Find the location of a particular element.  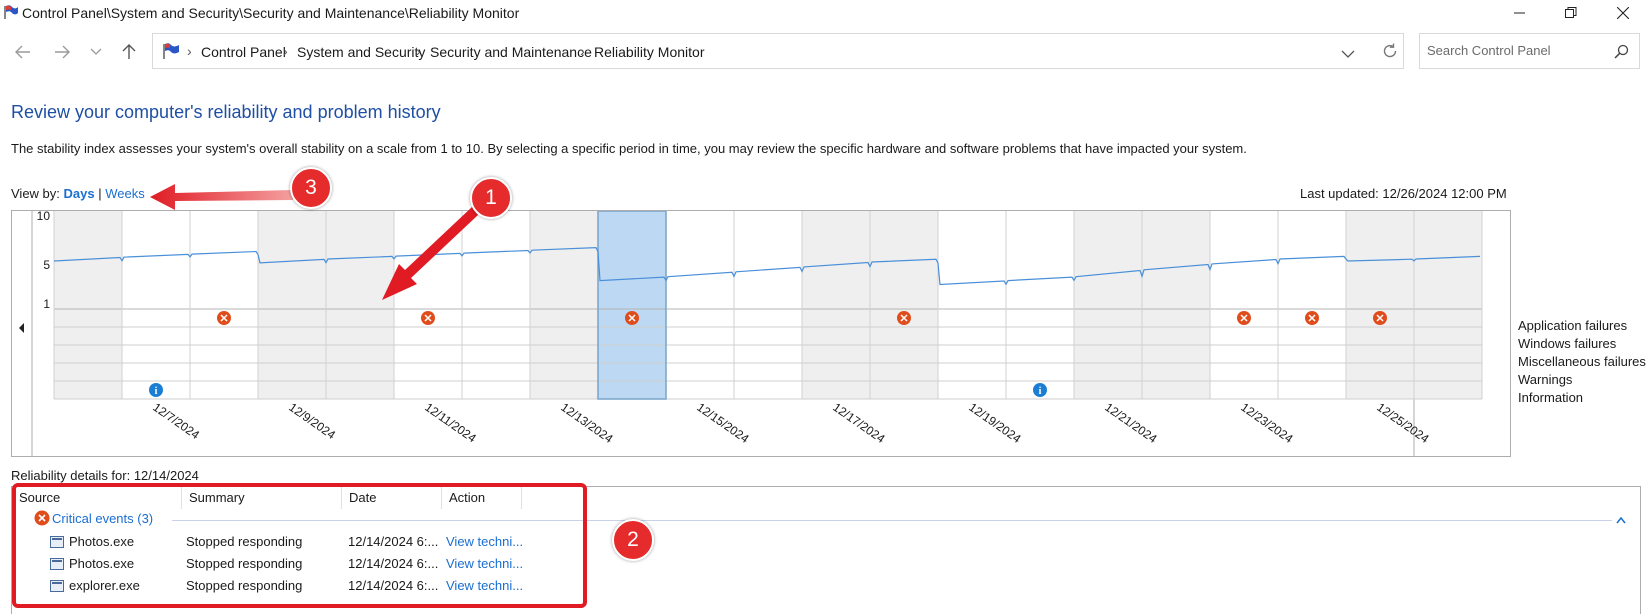

restore-button is located at coordinates (1571, 13).